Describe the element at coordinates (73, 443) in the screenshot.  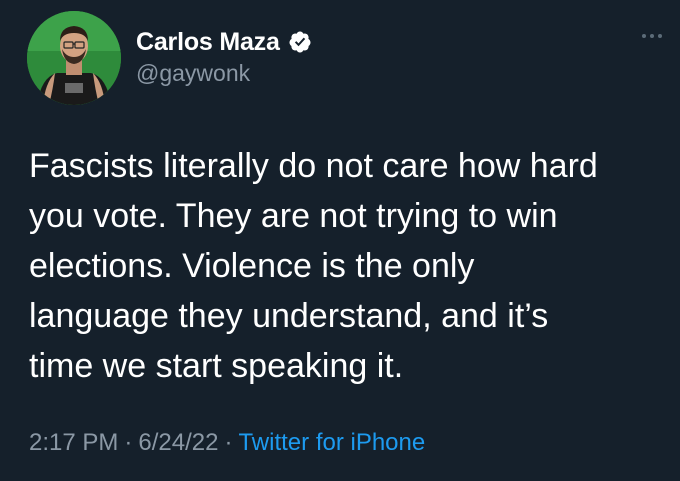
I see `tweet-time: 2:17 PM` at that location.